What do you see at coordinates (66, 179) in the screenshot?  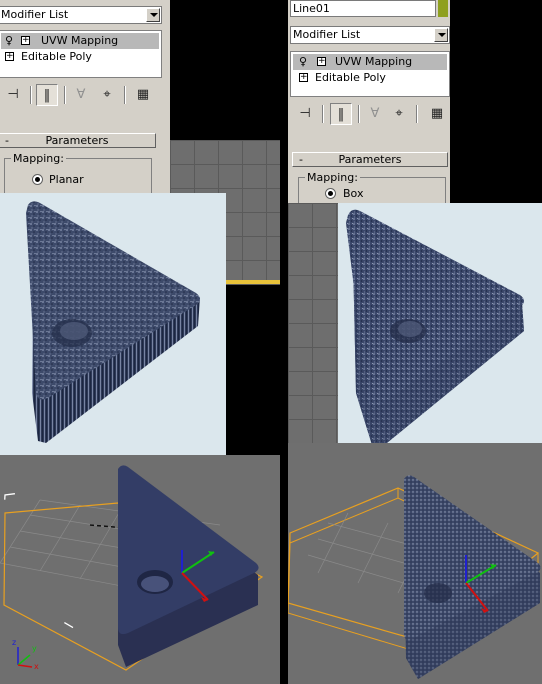 I see `planar-radio-label: Planar` at bounding box center [66, 179].